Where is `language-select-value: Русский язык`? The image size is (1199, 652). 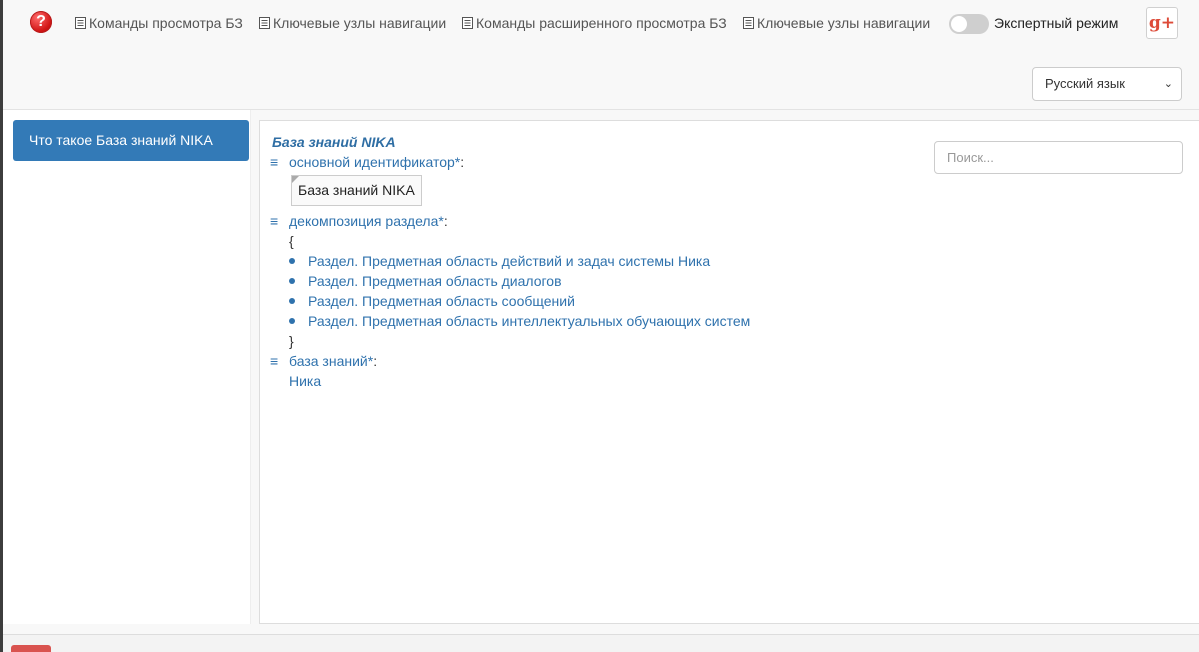
language-select-value: Русский язык is located at coordinates (1085, 83).